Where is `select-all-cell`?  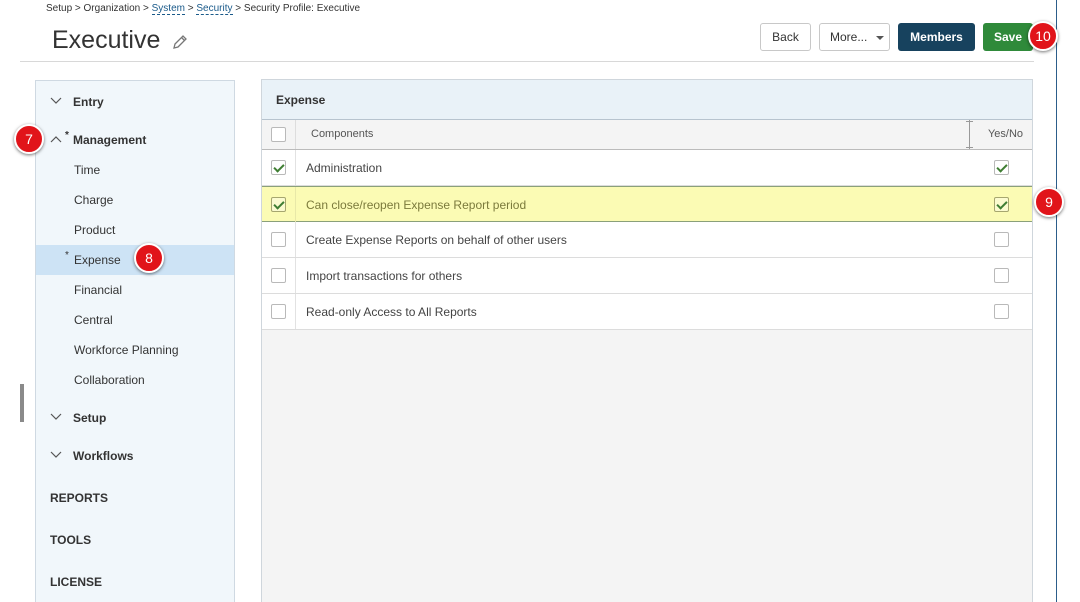 select-all-cell is located at coordinates (279, 134).